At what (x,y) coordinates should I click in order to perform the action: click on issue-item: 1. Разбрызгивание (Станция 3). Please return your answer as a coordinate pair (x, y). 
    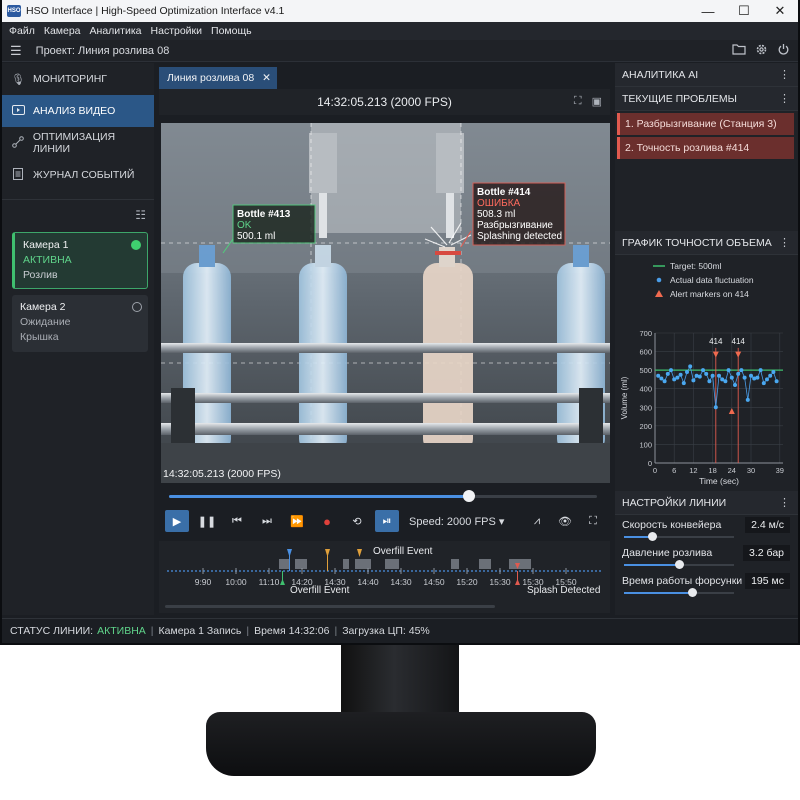
    Looking at the image, I should click on (705, 124).